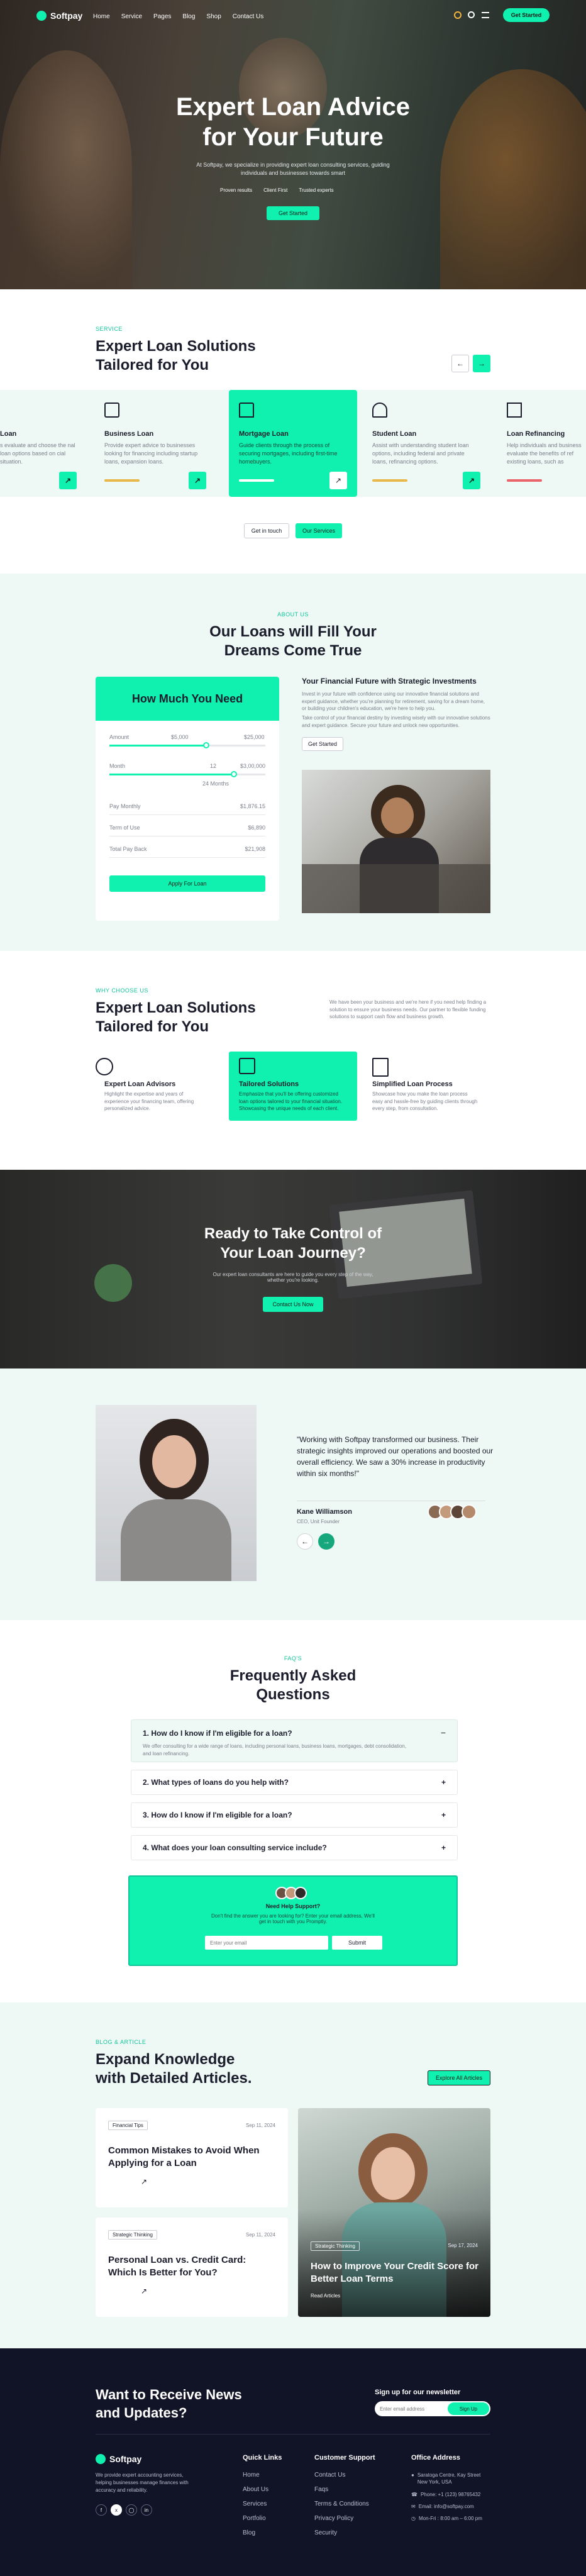  I want to click on months-slider-thumb, so click(234, 774).